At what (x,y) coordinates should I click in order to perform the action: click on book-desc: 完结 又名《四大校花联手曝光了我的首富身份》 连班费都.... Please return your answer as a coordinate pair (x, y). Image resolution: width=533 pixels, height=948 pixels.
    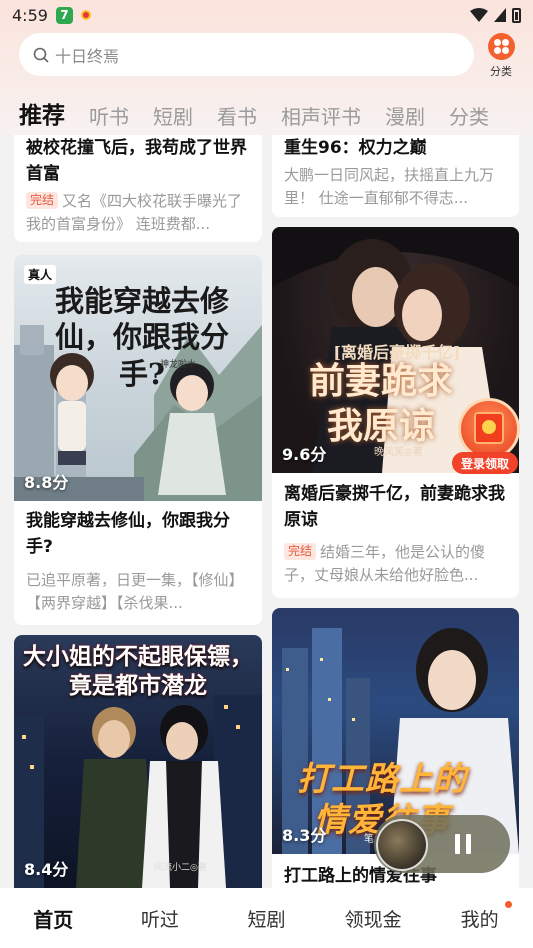
    Looking at the image, I should click on (134, 212).